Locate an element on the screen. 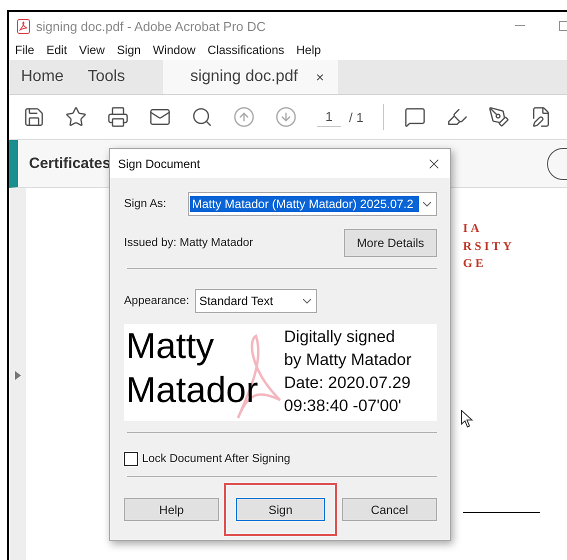  print-icon is located at coordinates (118, 117).